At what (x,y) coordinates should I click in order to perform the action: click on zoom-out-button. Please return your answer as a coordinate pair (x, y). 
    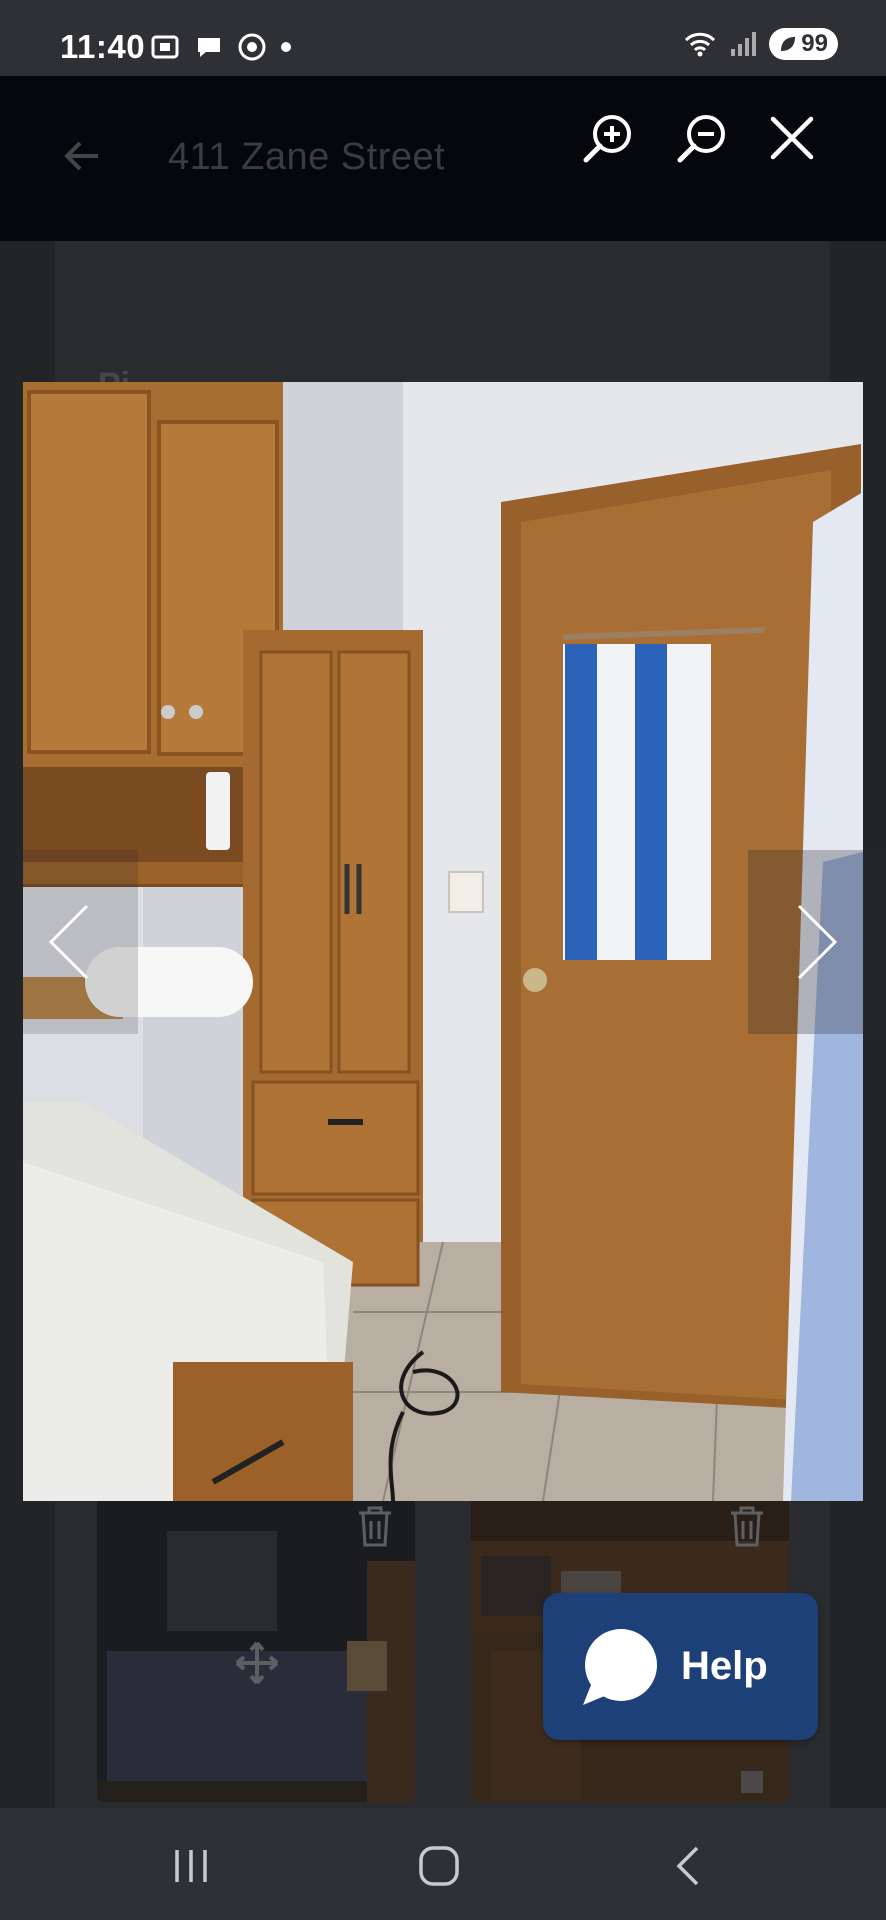
    Looking at the image, I should click on (702, 138).